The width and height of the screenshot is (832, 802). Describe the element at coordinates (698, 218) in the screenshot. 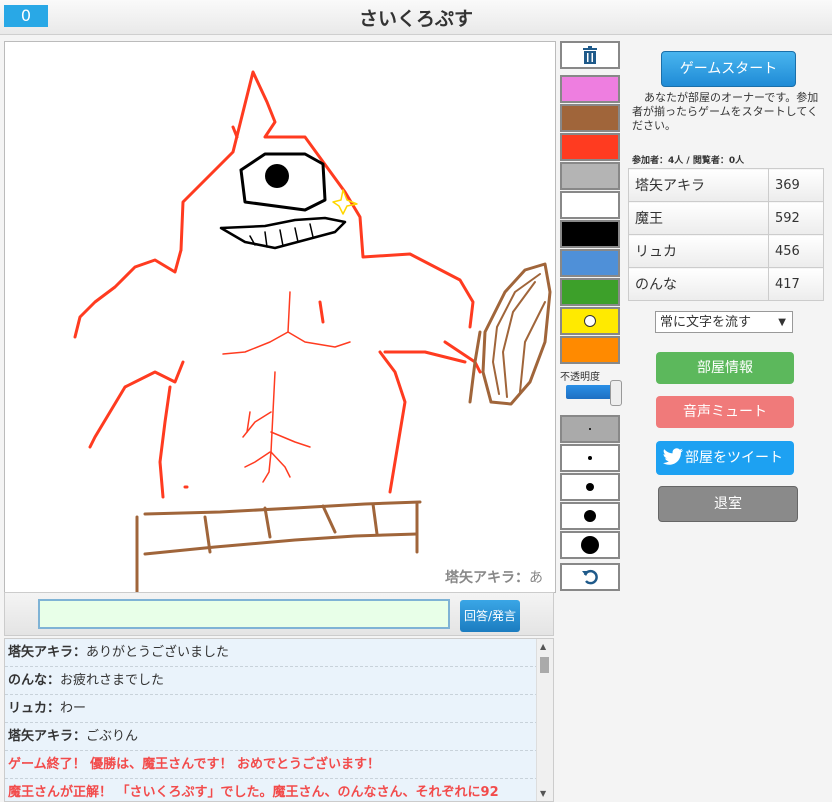

I see `player-name: 魔王` at that location.